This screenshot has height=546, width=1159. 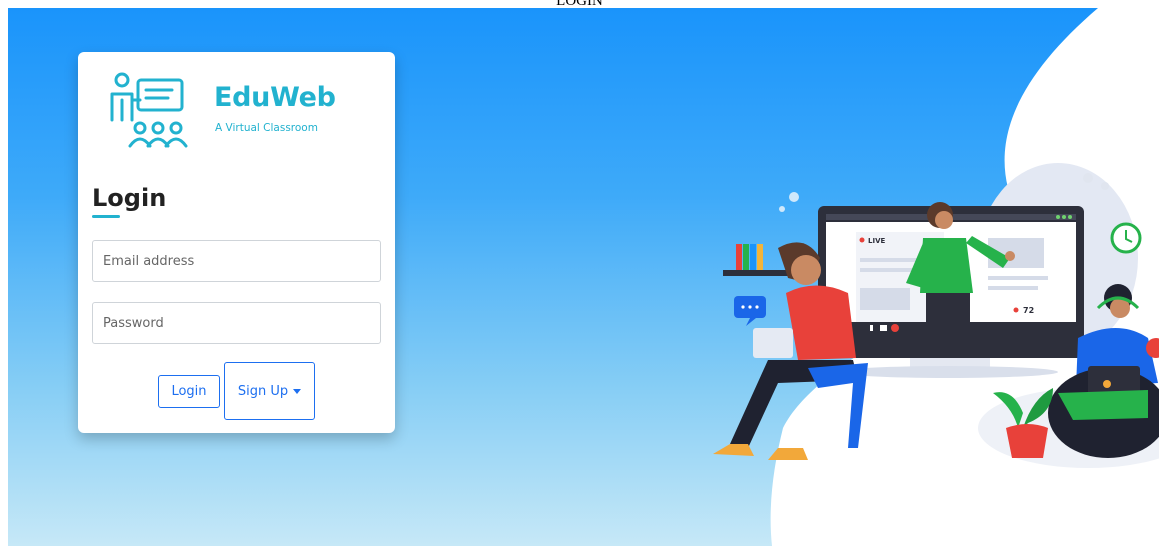 I want to click on login-button-label: Login, so click(x=189, y=391).